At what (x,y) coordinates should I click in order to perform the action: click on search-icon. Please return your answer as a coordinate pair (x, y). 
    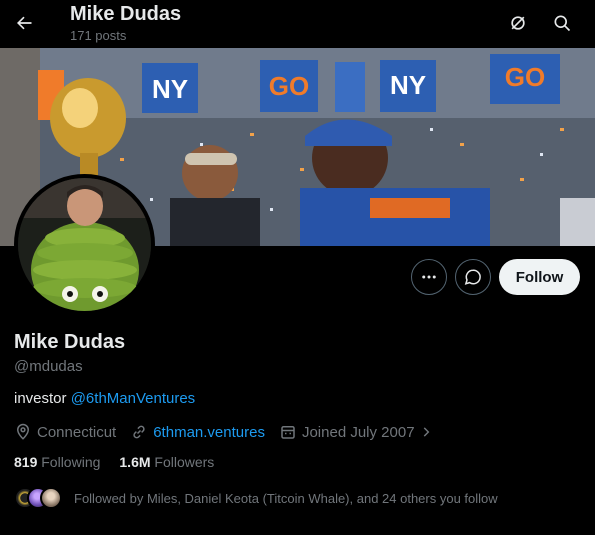
    Looking at the image, I should click on (562, 23).